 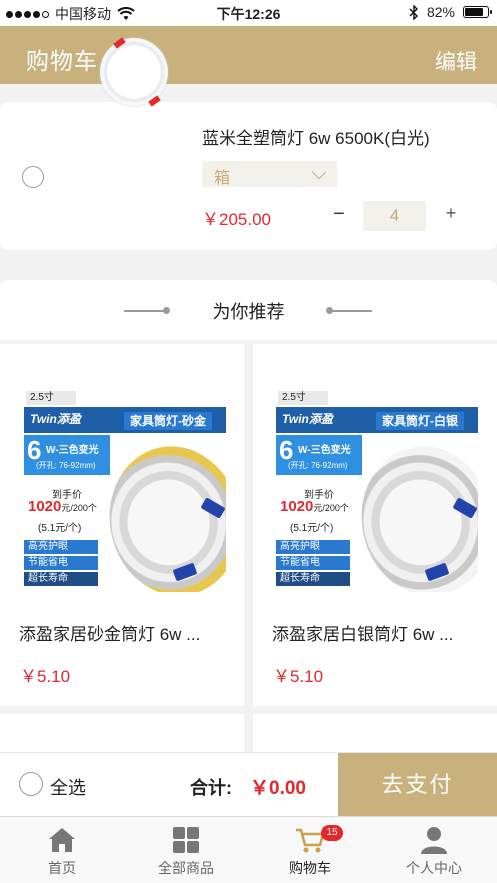 What do you see at coordinates (31, 784) in the screenshot?
I see `select-all-checkbox` at bounding box center [31, 784].